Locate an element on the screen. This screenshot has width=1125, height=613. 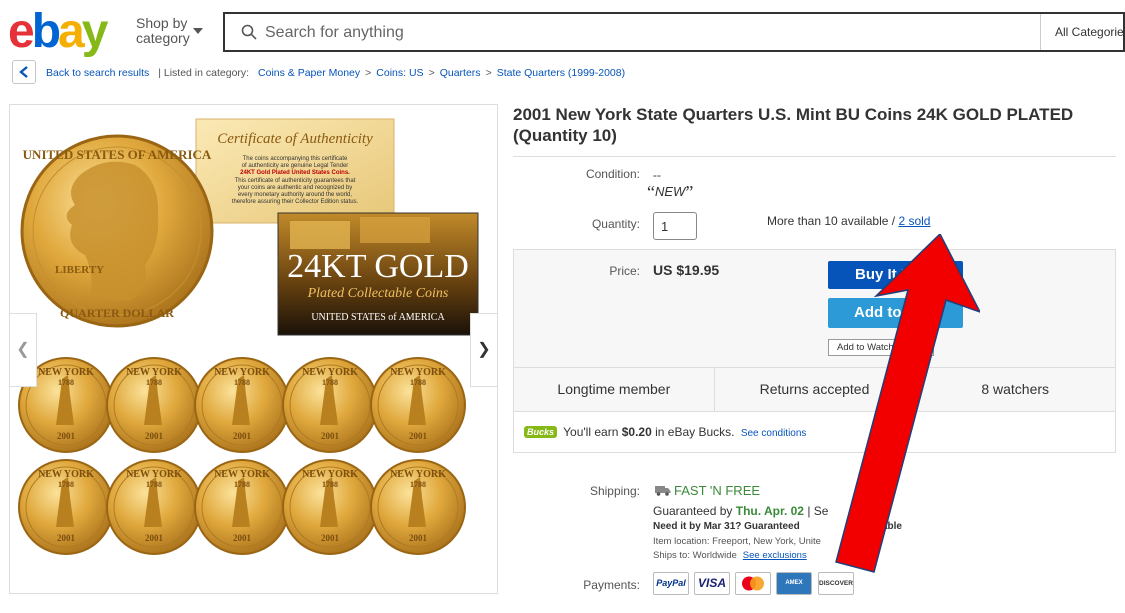
stat-watchers: 8 watchers is located at coordinates (1015, 389).